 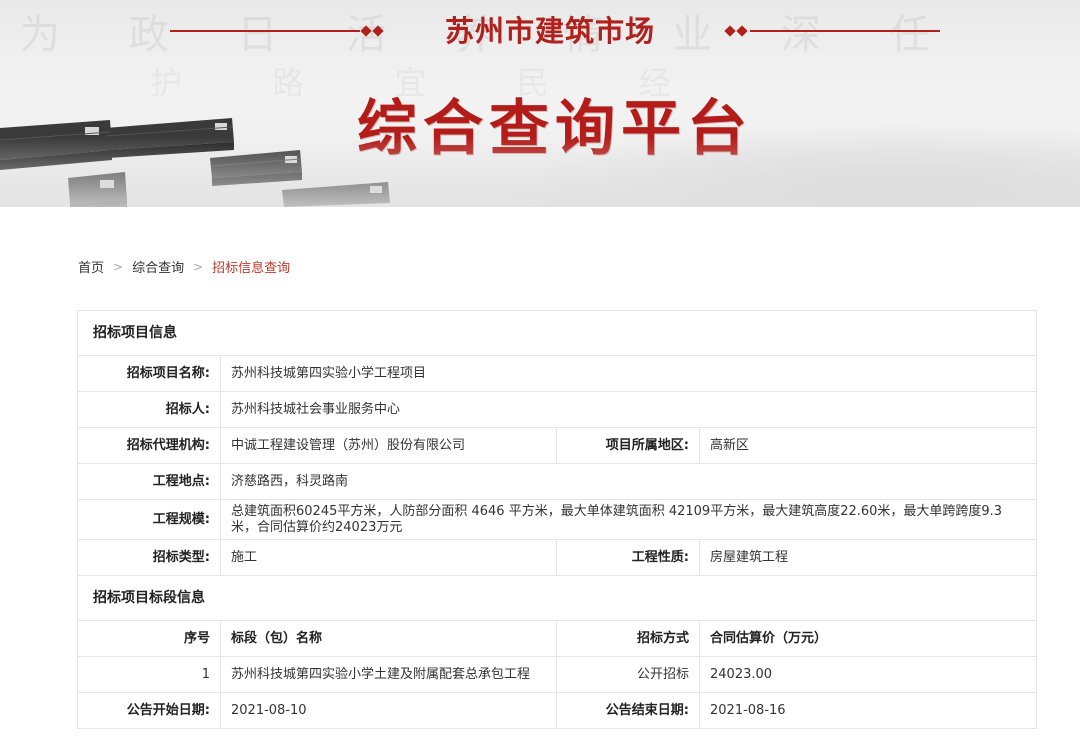 What do you see at coordinates (251, 268) in the screenshot?
I see `breadcrumb-current: 招标信息查询` at bounding box center [251, 268].